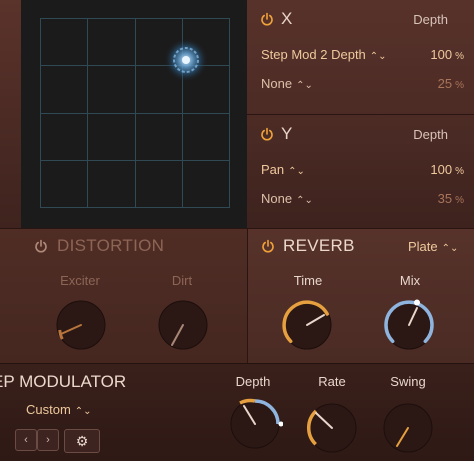  I want to click on preset-select: Custom ⌃⌄, so click(59, 409).